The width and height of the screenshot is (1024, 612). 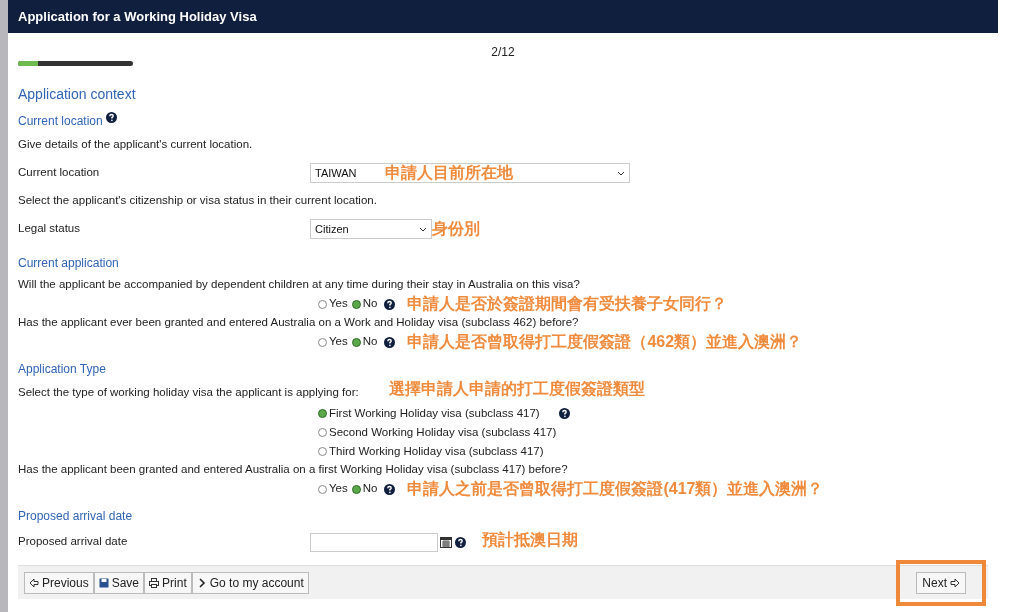 What do you see at coordinates (75, 516) in the screenshot?
I see `section-heading: Proposed arrival date` at bounding box center [75, 516].